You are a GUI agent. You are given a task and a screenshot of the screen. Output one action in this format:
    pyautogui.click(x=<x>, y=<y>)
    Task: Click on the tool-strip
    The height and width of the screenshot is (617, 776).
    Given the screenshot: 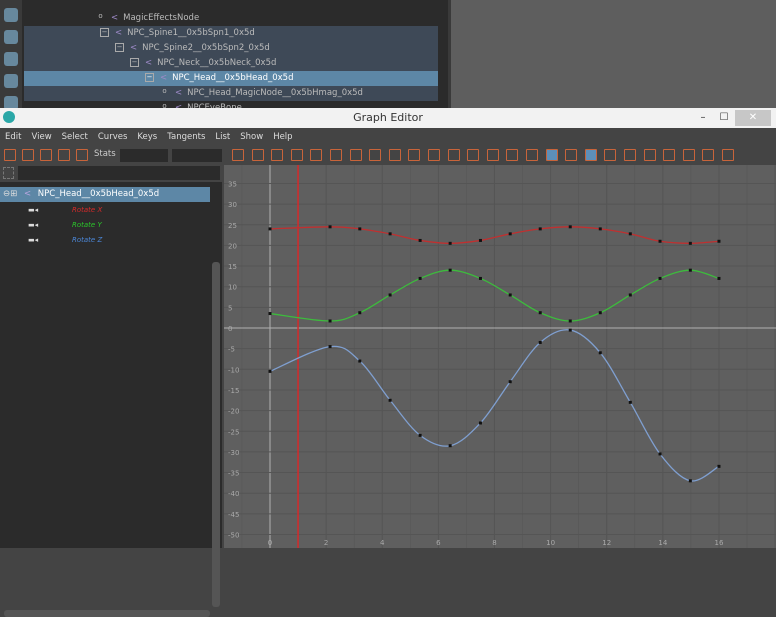 What is the action you would take?
    pyautogui.click(x=11, y=55)
    